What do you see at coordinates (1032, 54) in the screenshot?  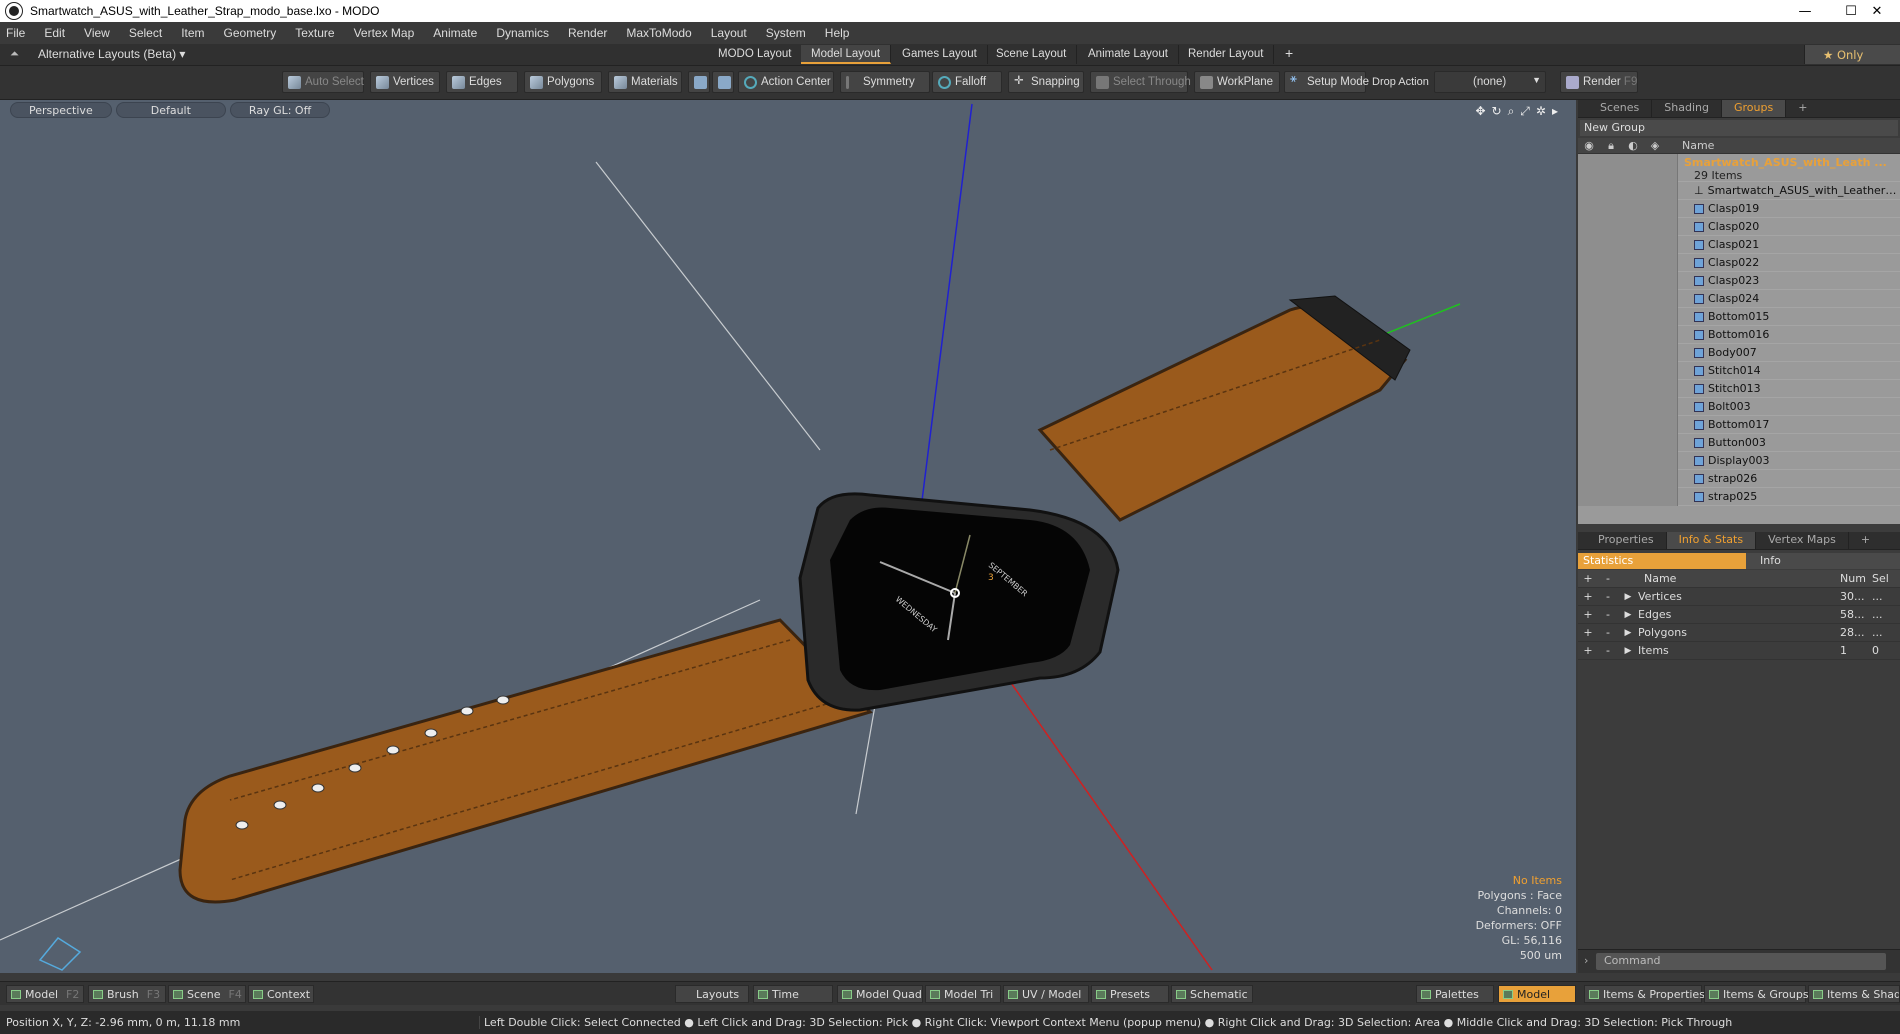 I see `tab-scene-layout: Scene Layout` at bounding box center [1032, 54].